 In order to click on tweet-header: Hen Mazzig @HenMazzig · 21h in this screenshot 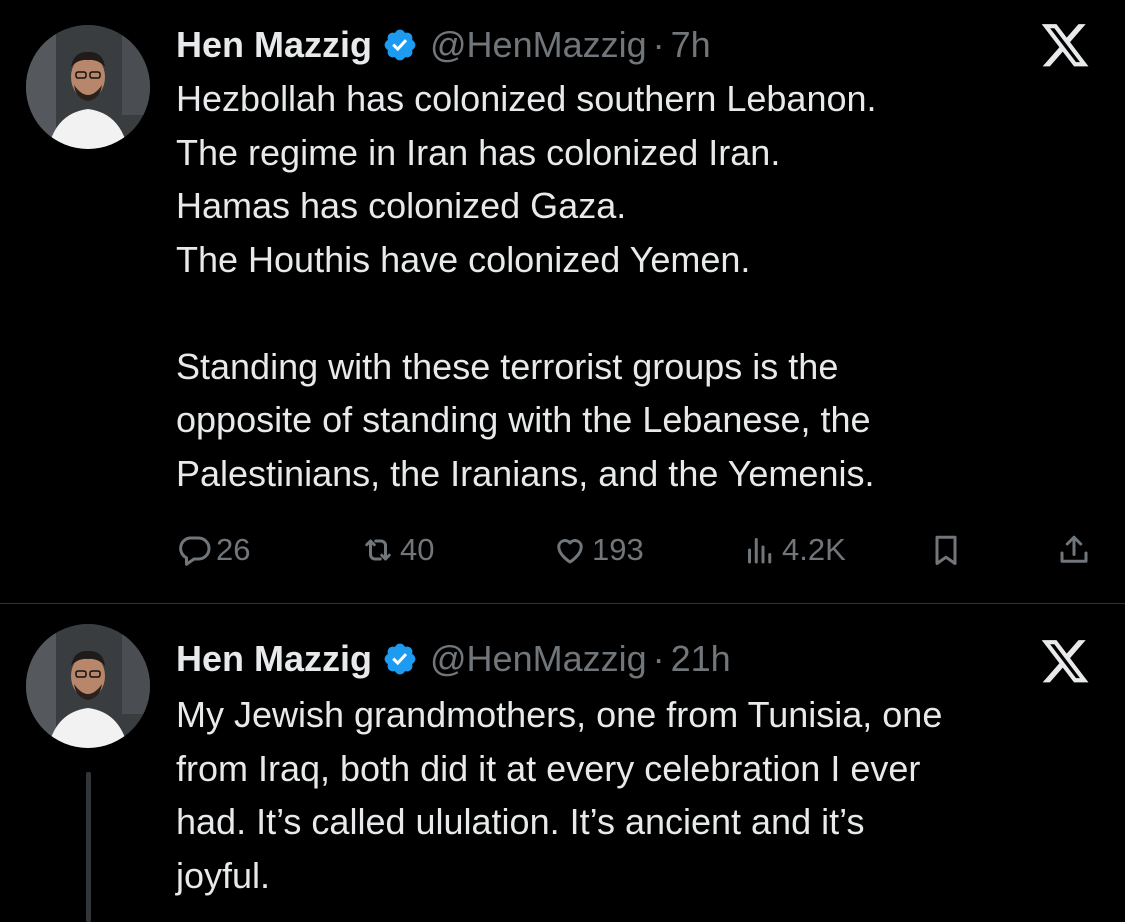, I will do `click(453, 659)`.